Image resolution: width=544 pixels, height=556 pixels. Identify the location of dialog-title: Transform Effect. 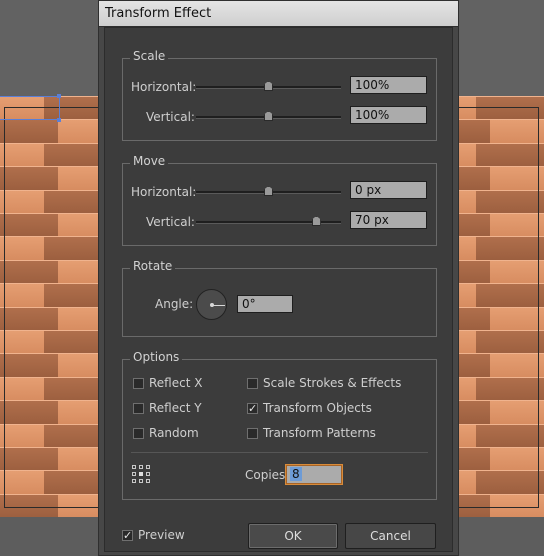
(158, 13).